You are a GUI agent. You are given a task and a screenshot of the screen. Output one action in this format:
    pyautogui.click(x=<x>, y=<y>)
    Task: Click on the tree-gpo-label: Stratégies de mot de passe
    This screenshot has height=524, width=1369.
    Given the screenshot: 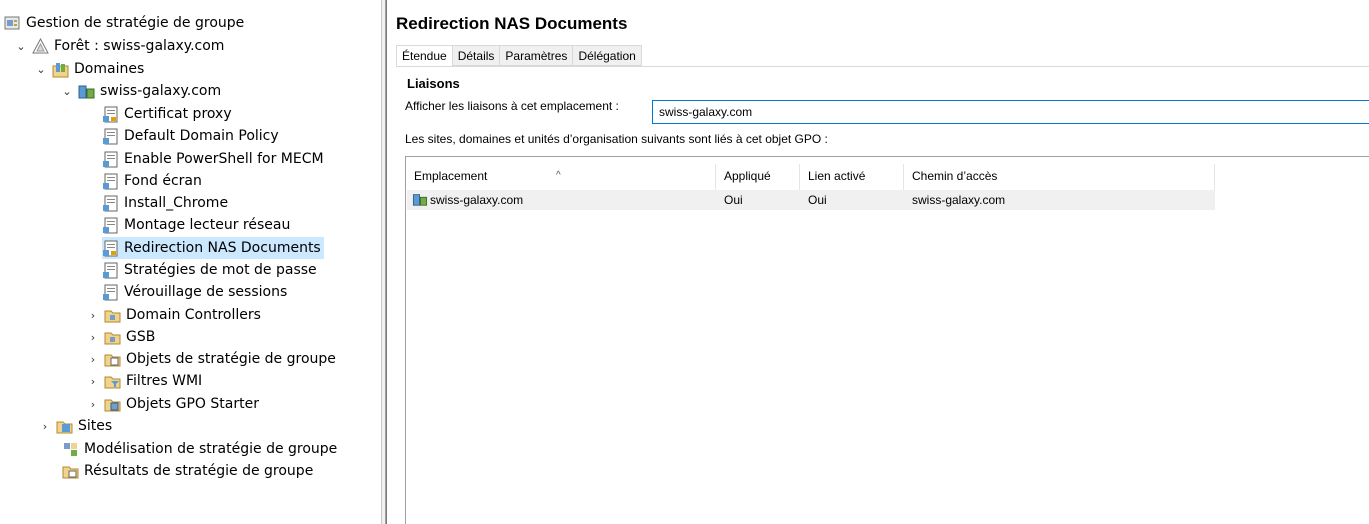 What is the action you would take?
    pyautogui.click(x=220, y=270)
    